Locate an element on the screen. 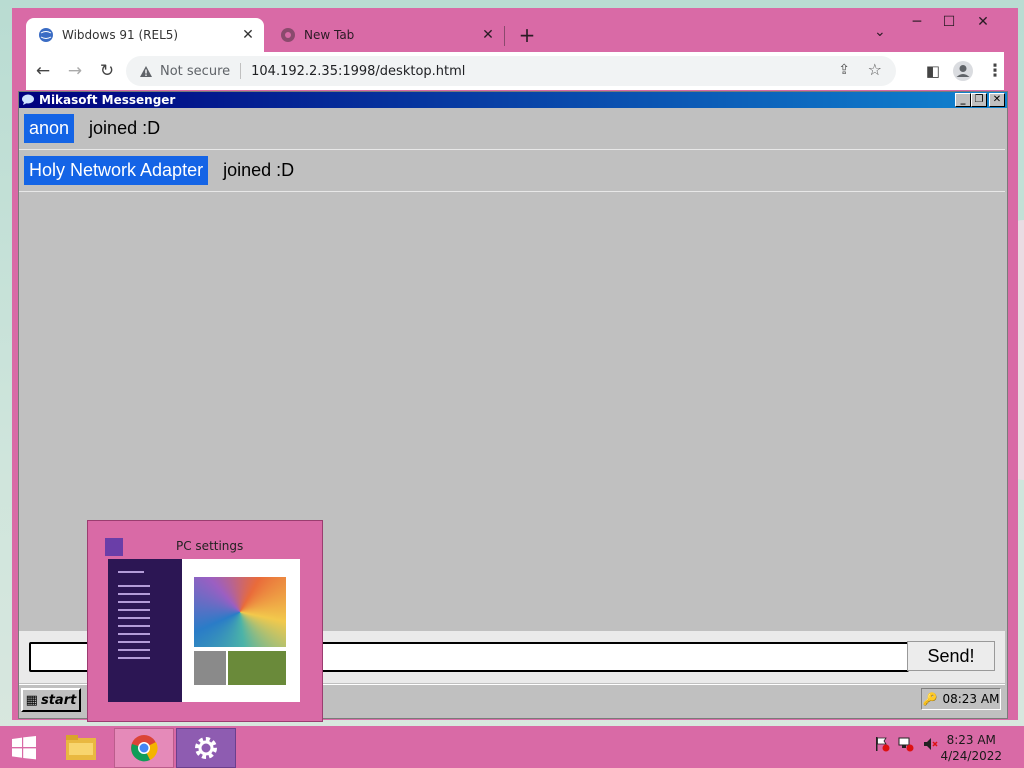 The width and height of the screenshot is (1024, 768). messenger-title: Mikasoft Messenger is located at coordinates (107, 100).